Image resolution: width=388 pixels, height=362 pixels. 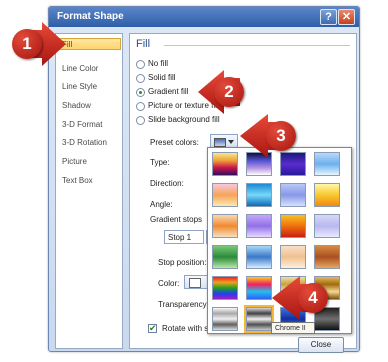 What do you see at coordinates (27, 44) in the screenshot?
I see `callout-badge-1: 1` at bounding box center [27, 44].